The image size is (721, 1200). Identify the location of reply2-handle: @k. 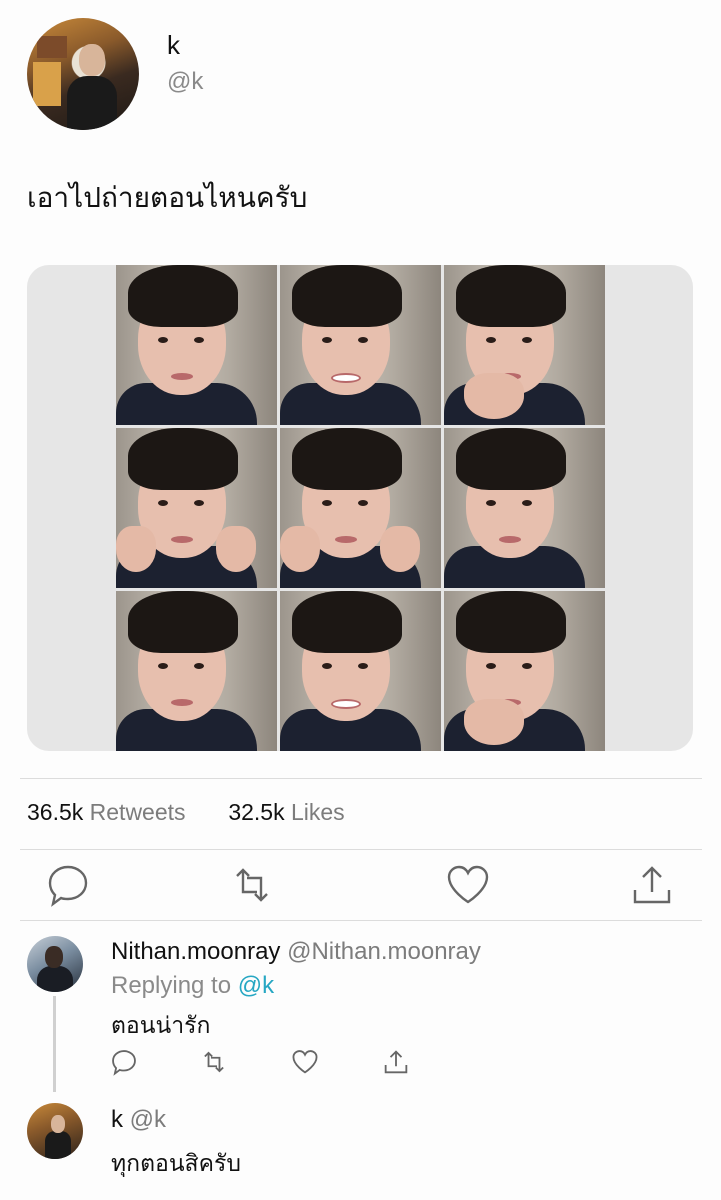
(148, 1119).